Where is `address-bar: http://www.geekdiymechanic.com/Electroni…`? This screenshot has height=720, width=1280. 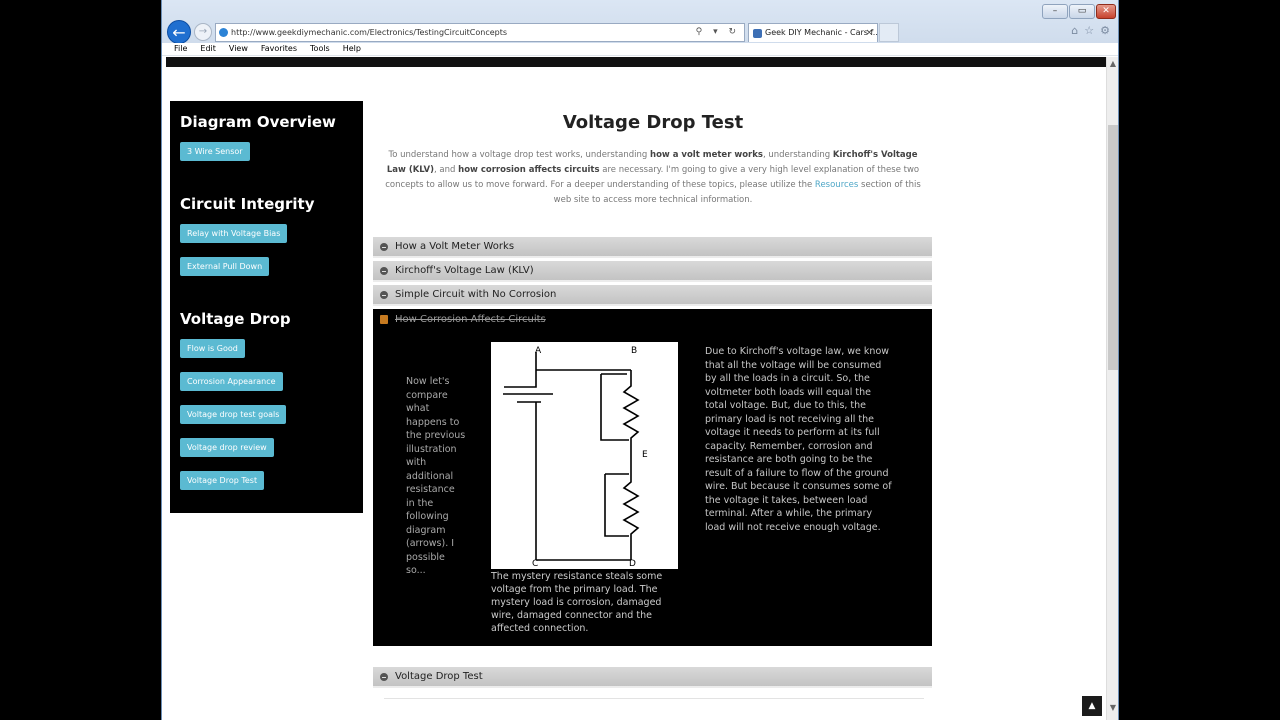 address-bar: http://www.geekdiymechanic.com/Electroni… is located at coordinates (480, 32).